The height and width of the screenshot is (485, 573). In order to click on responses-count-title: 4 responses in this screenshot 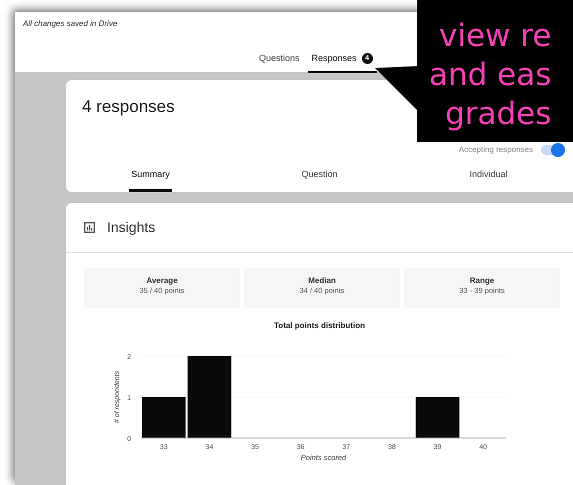, I will do `click(128, 107)`.